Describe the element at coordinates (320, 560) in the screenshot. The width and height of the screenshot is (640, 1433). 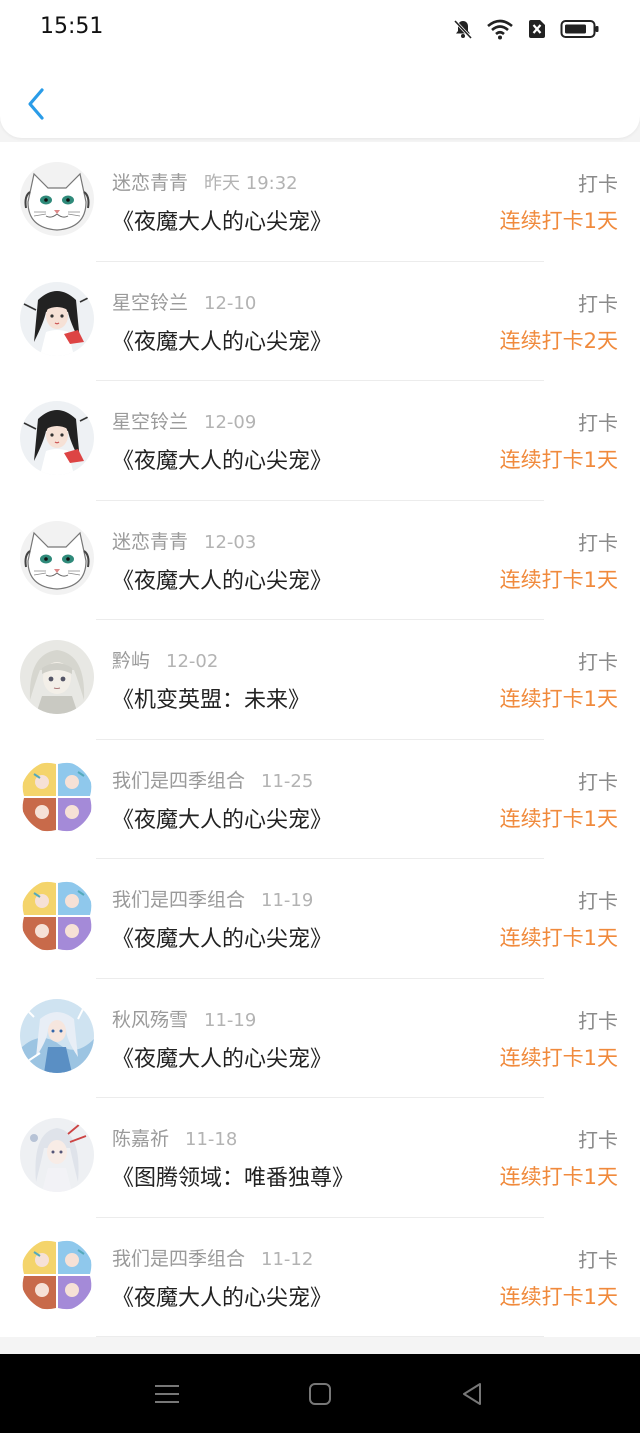
I see `list-item: 迷恋青青 12-03 《夜魔大人的心尖宠》 打卡 连续打卡1天` at that location.